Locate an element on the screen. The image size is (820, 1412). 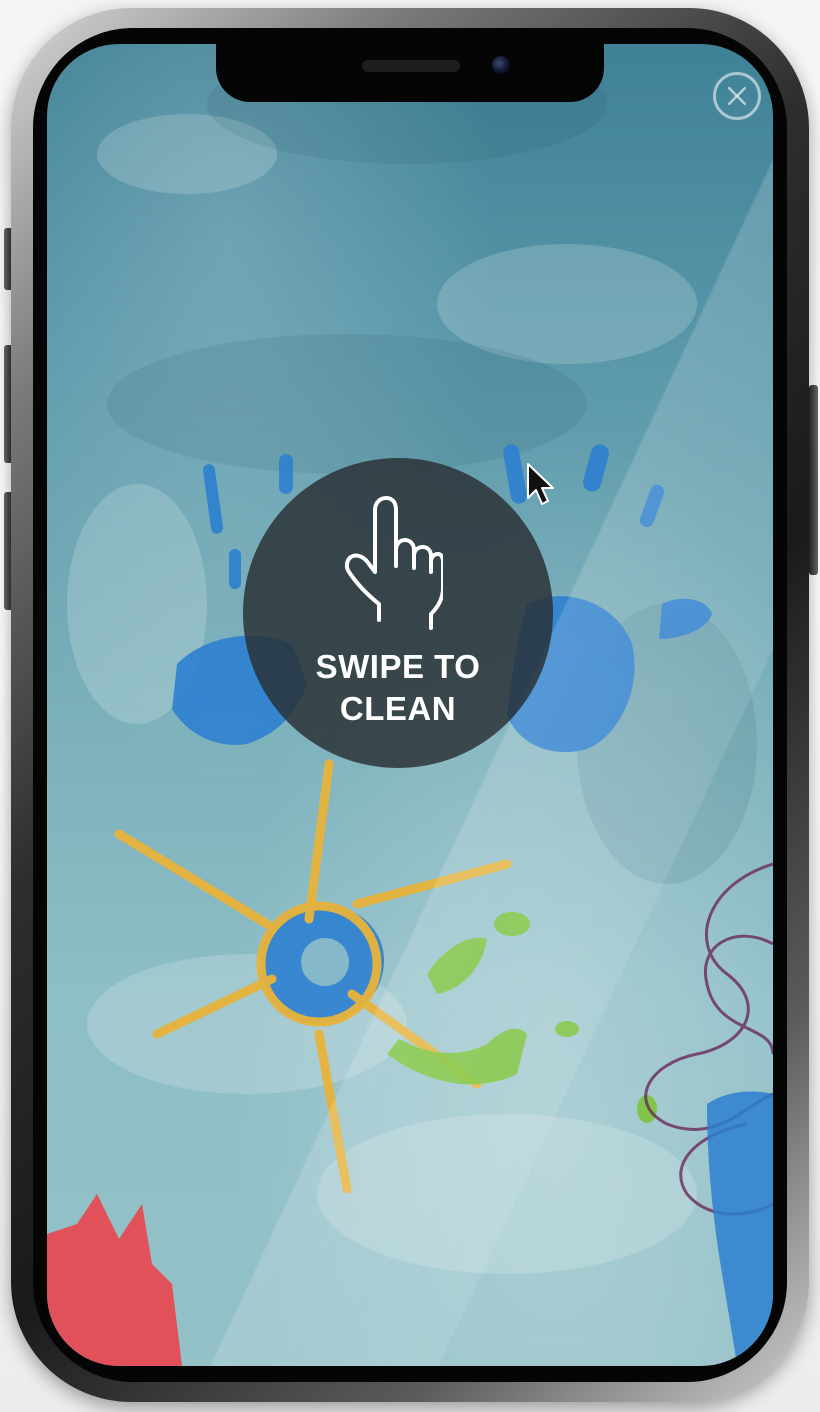
close-button is located at coordinates (737, 96).